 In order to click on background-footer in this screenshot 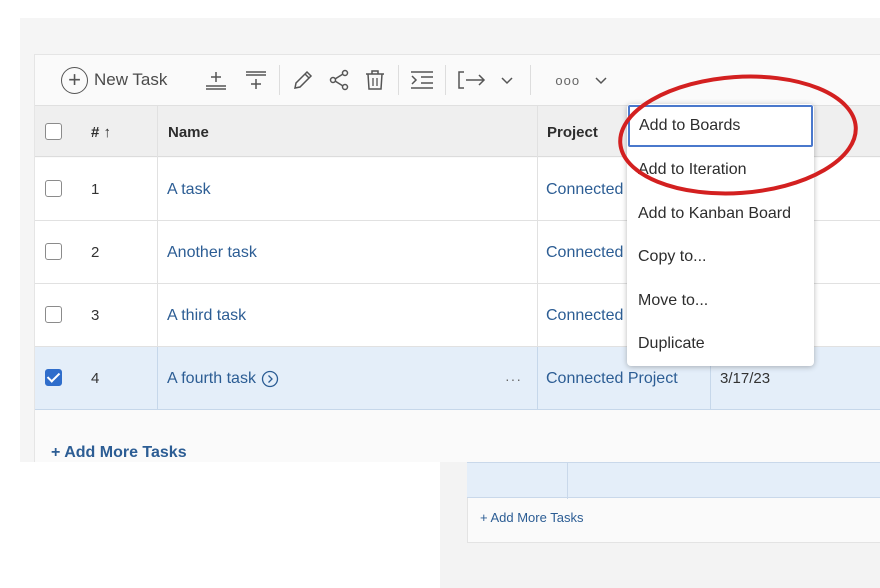, I will do `click(673, 565)`.